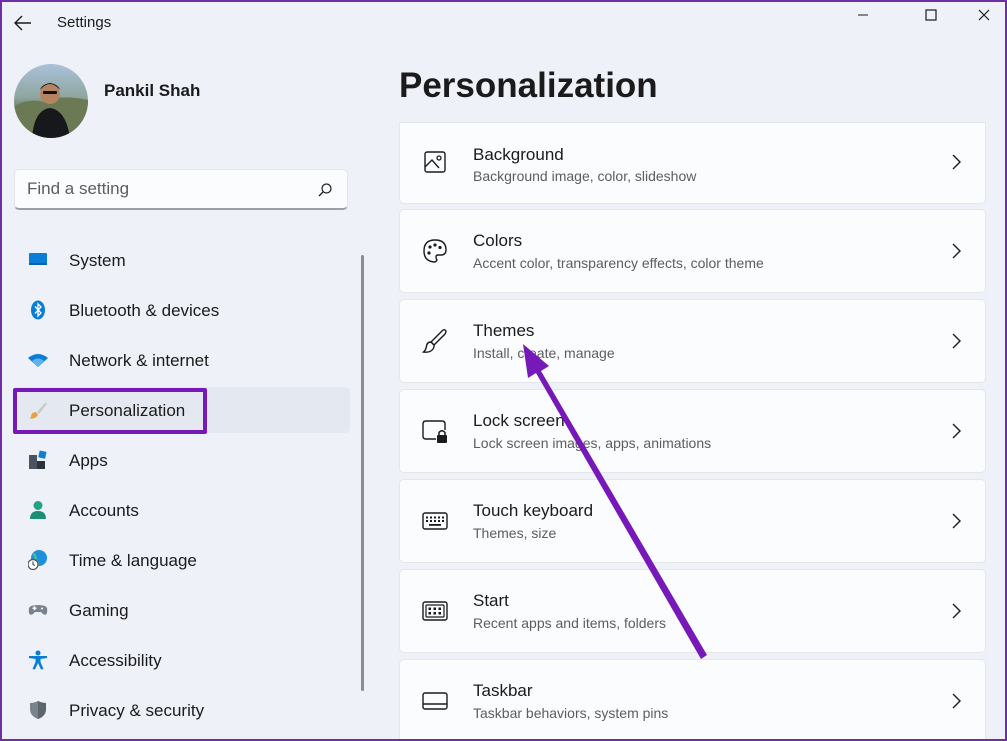  I want to click on person-icon, so click(38, 510).